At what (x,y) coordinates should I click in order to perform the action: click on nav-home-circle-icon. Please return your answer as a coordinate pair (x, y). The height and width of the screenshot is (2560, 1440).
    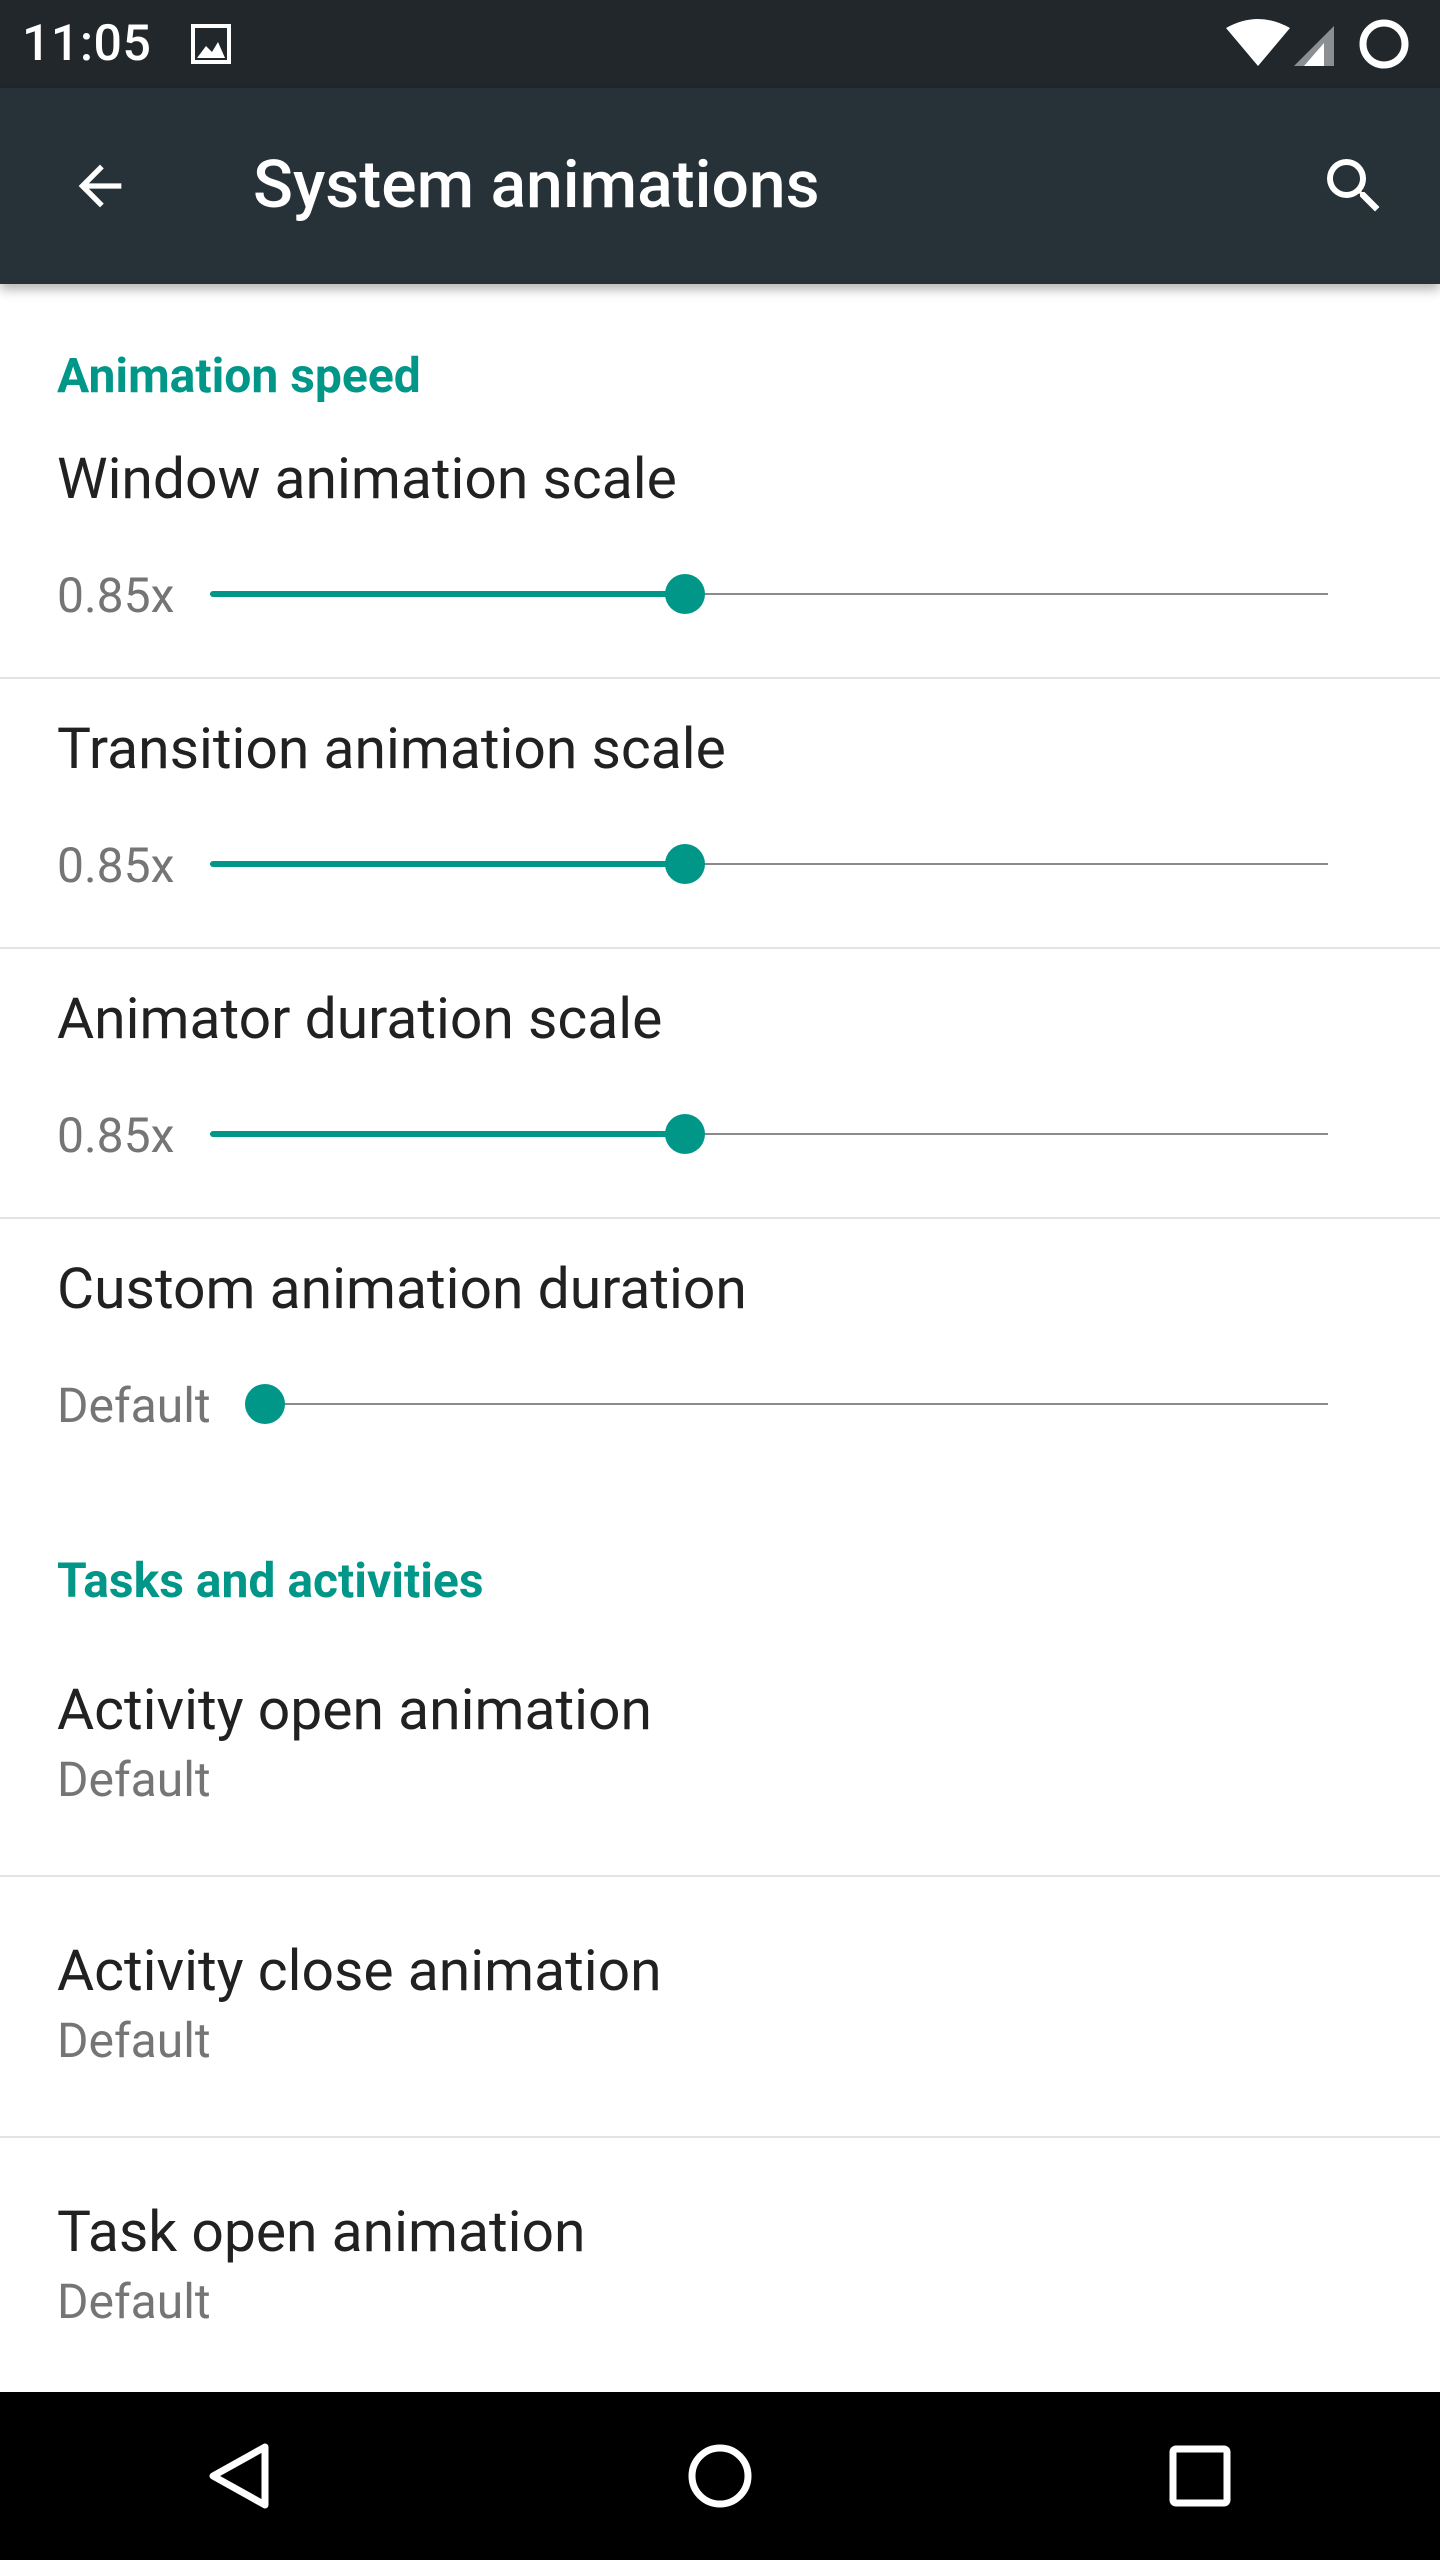
    Looking at the image, I should click on (720, 2476).